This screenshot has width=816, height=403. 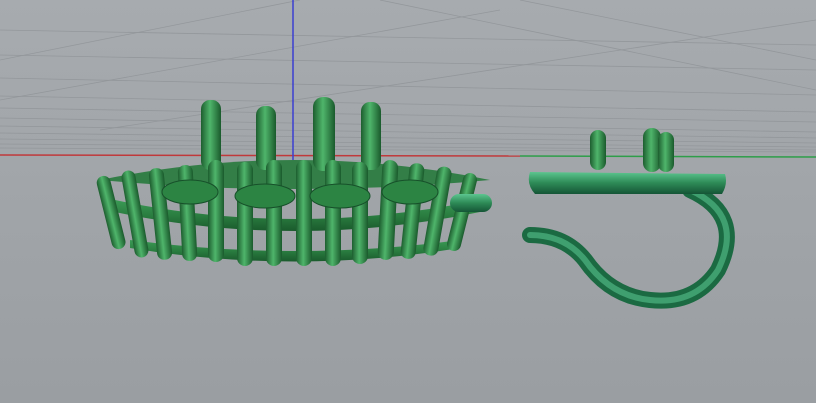 What do you see at coordinates (471, 203) in the screenshot?
I see `basket-side-pin` at bounding box center [471, 203].